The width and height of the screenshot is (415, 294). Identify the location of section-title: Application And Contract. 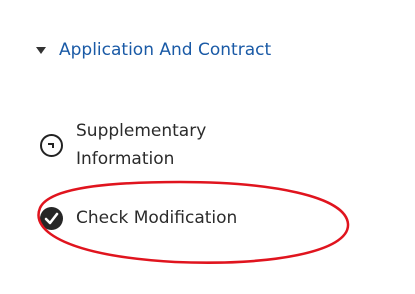
(165, 50).